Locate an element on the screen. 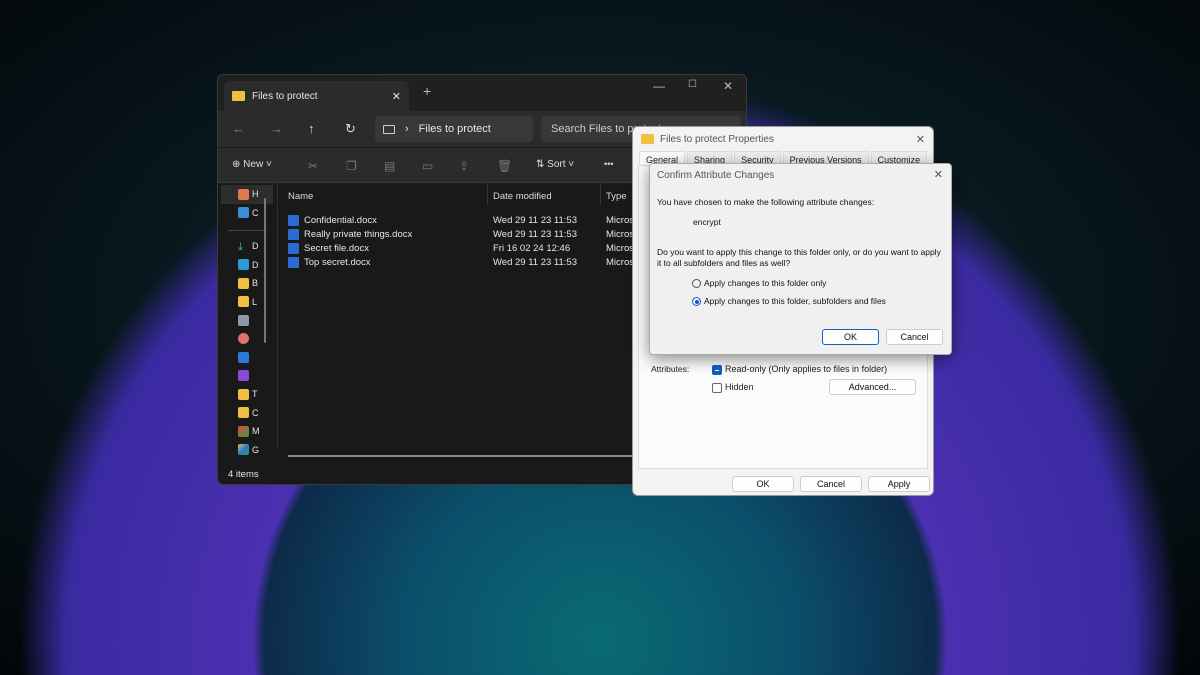 Image resolution: width=1200 pixels, height=675 pixels. cut-icon: ✂ is located at coordinates (313, 166).